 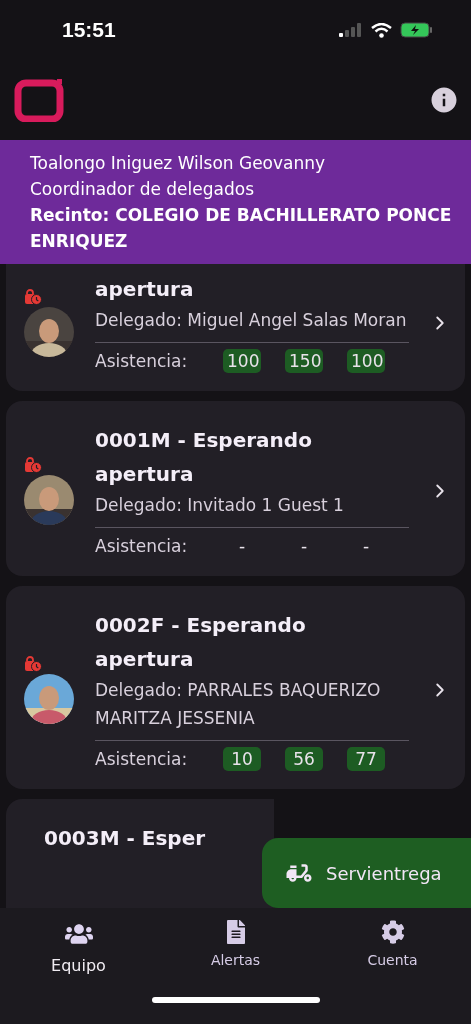 I want to click on delegate-card: 0003M - Esper, so click(x=140, y=853).